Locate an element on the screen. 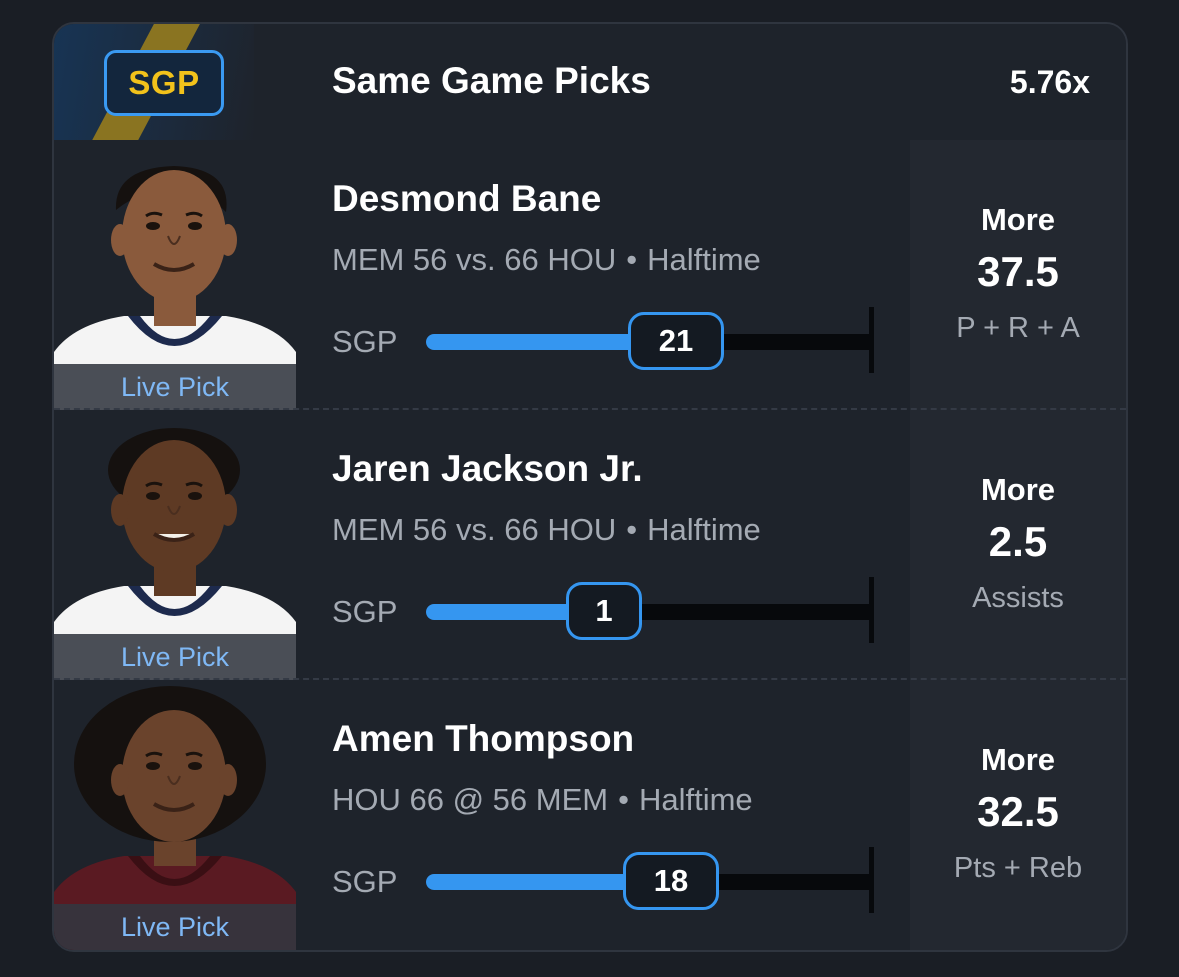  card-title: Same Game Picks is located at coordinates (491, 80).